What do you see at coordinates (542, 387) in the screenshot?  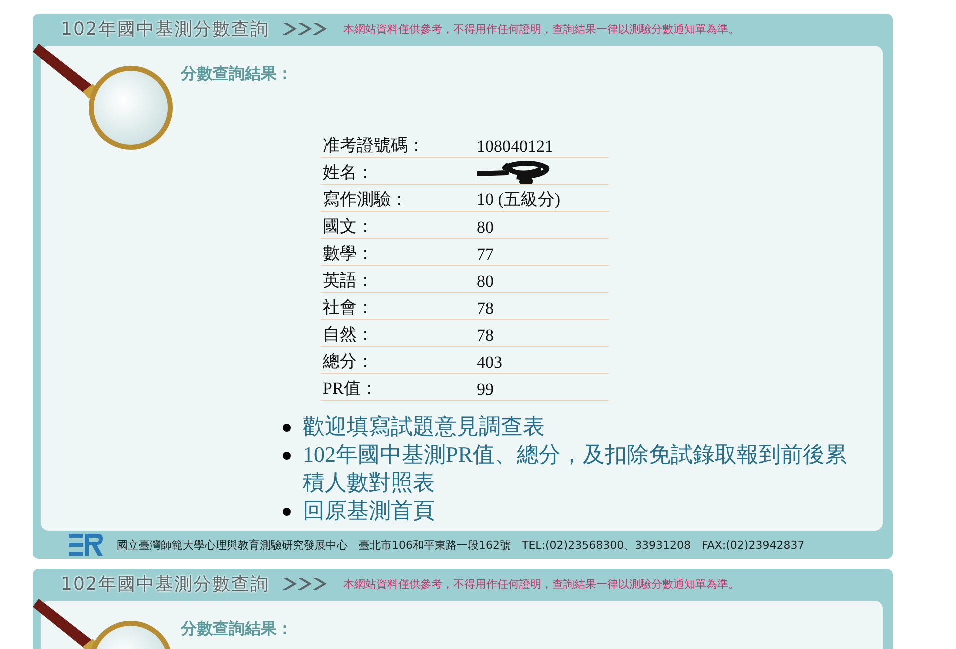 I see `table-cell: 99` at bounding box center [542, 387].